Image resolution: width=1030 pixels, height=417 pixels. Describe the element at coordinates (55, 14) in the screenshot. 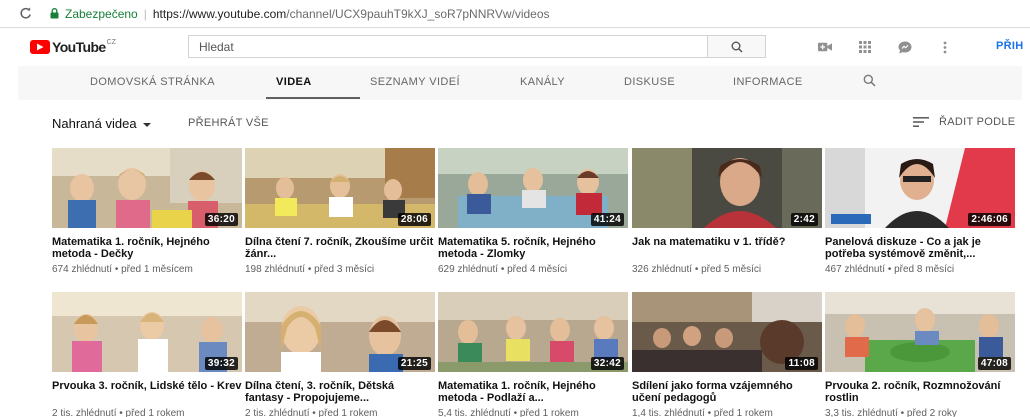

I see `lock-icon` at that location.